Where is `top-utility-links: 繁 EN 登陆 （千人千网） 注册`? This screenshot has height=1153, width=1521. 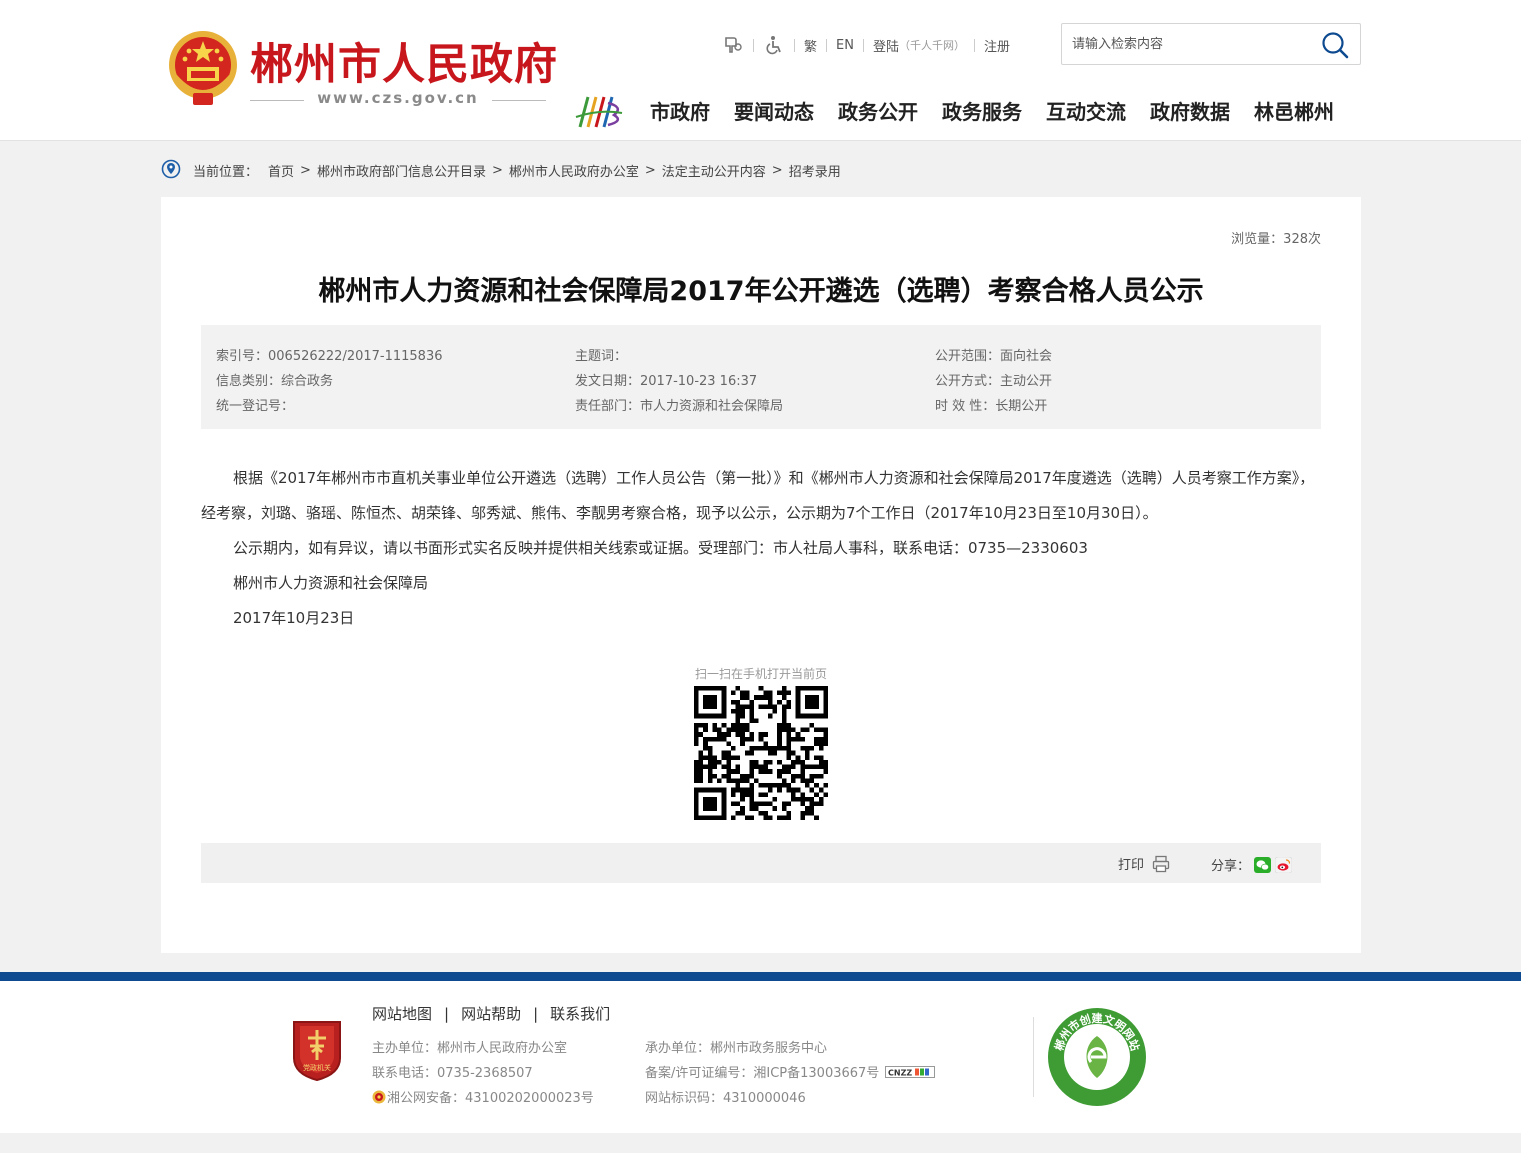 top-utility-links: 繁 EN 登陆 （千人千网） 注册 is located at coordinates (866, 45).